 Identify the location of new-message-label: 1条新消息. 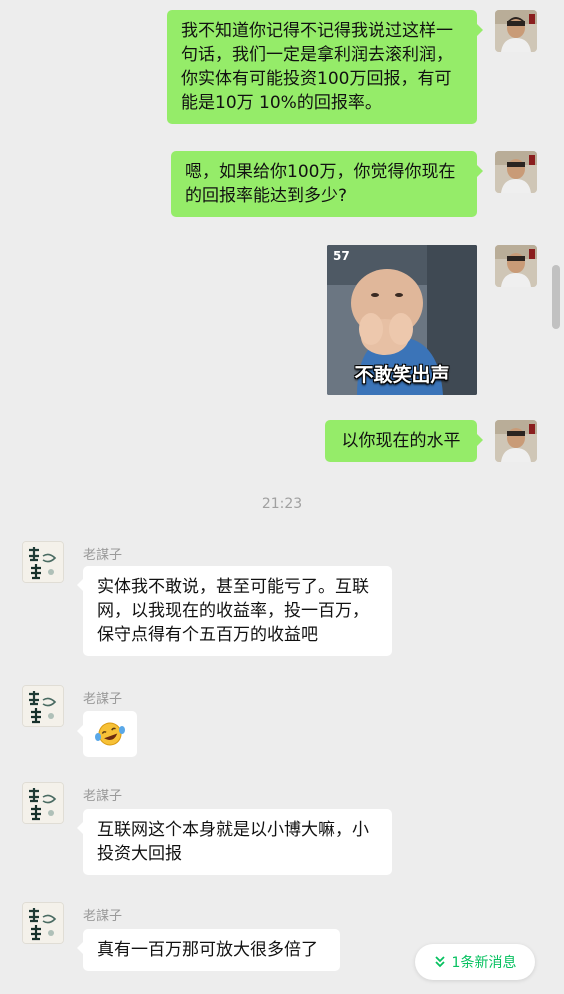
(484, 963).